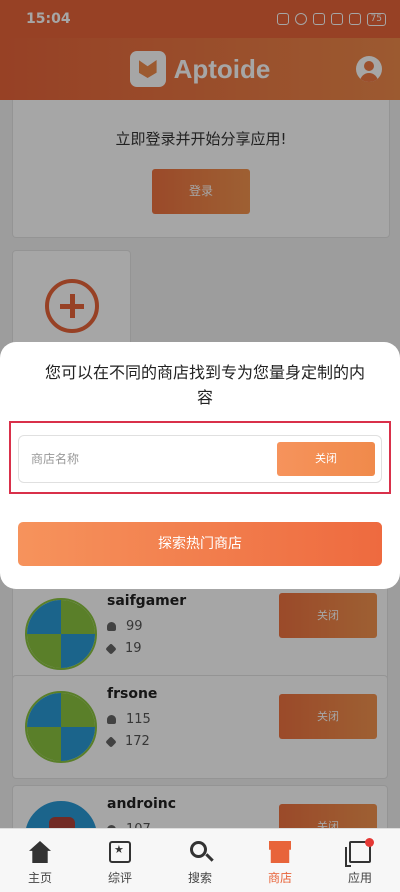 This screenshot has height=892, width=400. I want to click on nav-apps: 应用, so click(360, 860).